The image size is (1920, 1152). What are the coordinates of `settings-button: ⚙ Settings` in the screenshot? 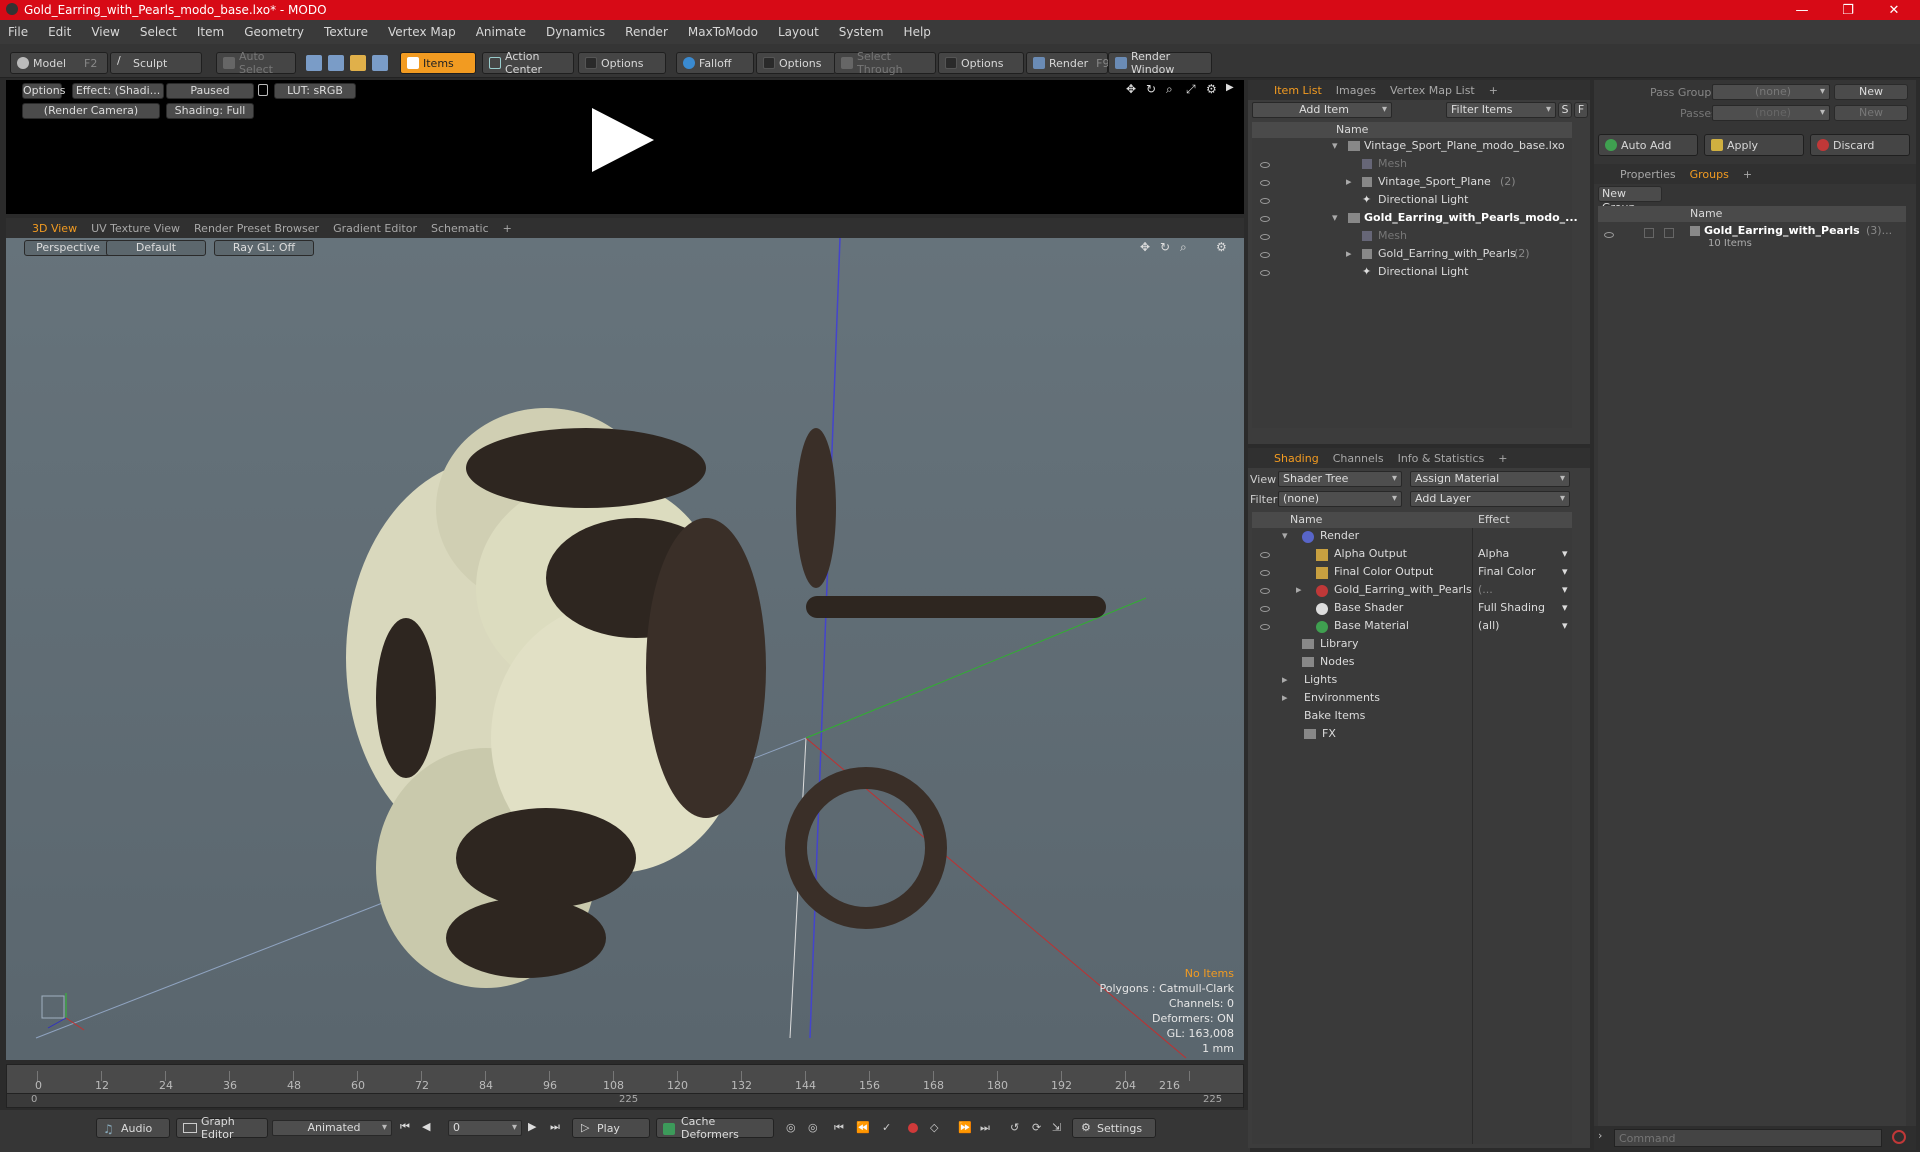 It's located at (1114, 1128).